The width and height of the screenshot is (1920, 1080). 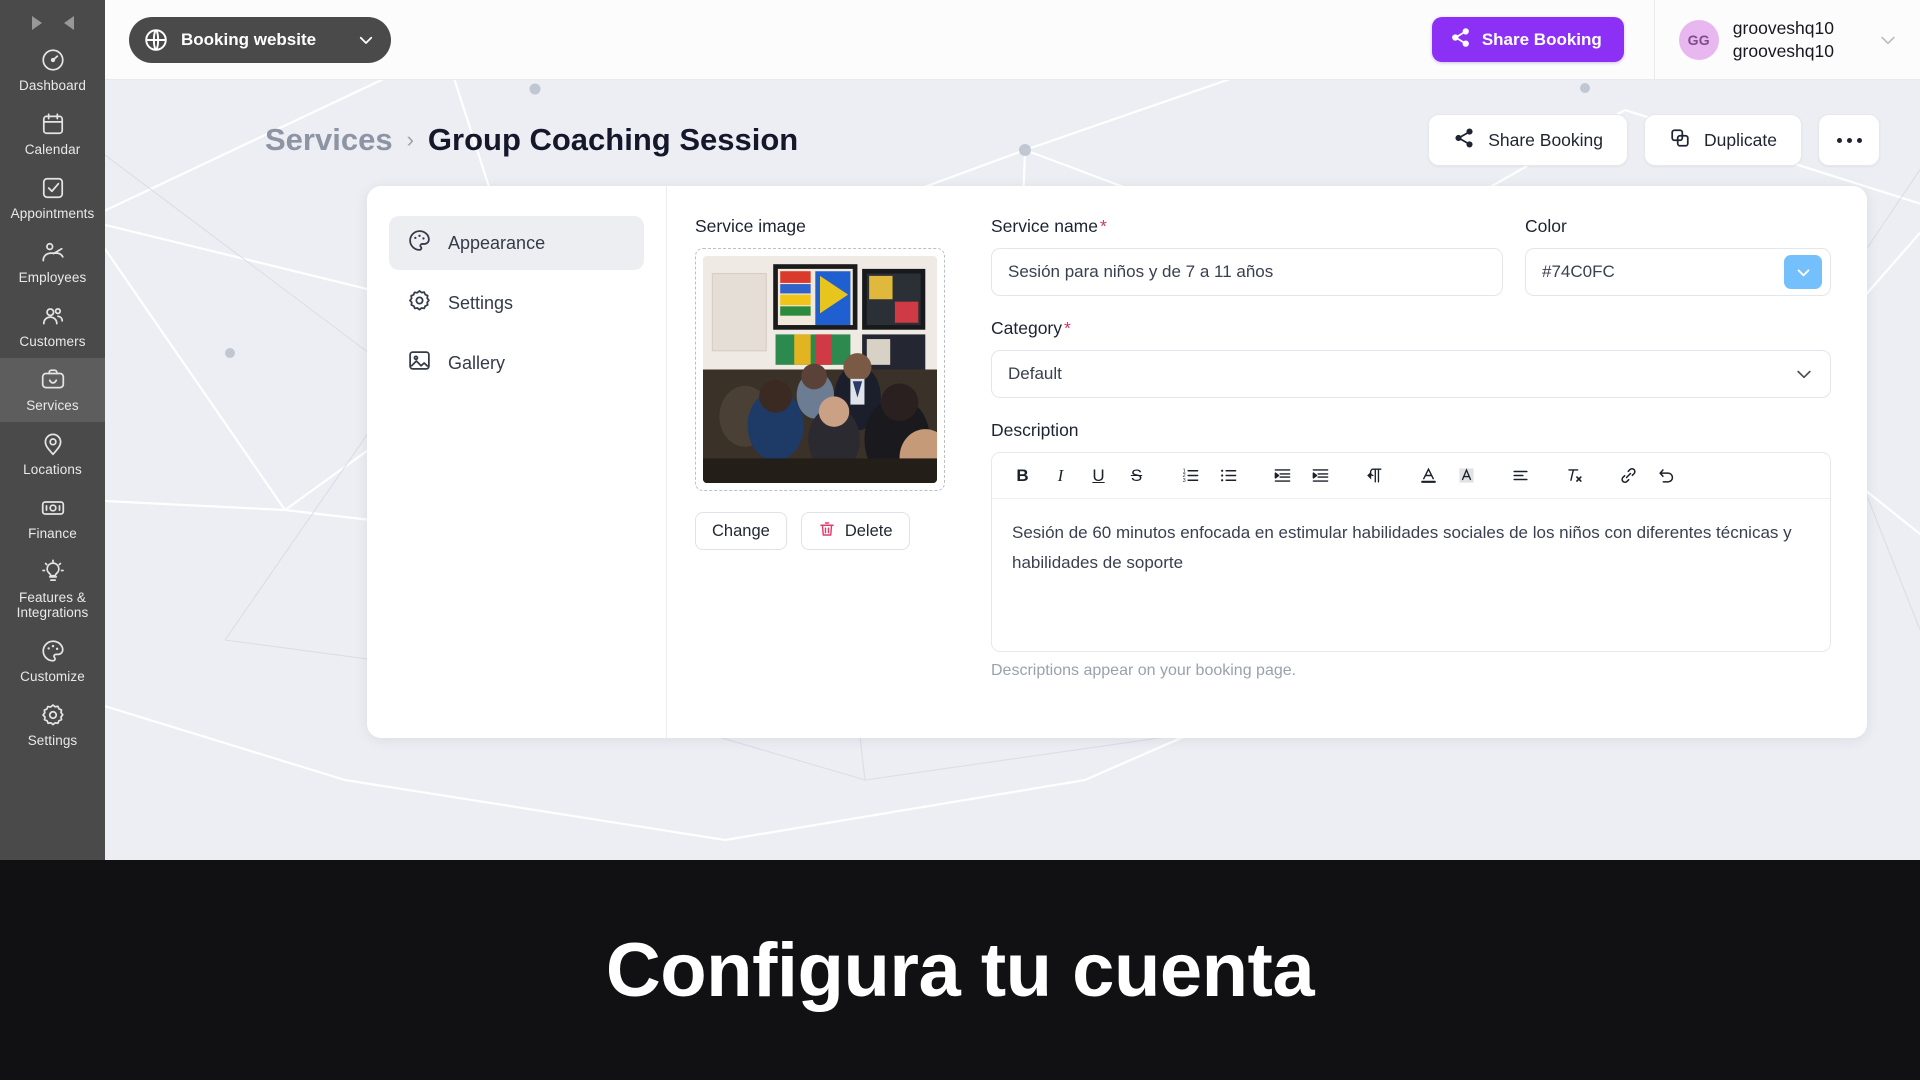 I want to click on share-booking-primary-button: Share Booking, so click(x=1527, y=39).